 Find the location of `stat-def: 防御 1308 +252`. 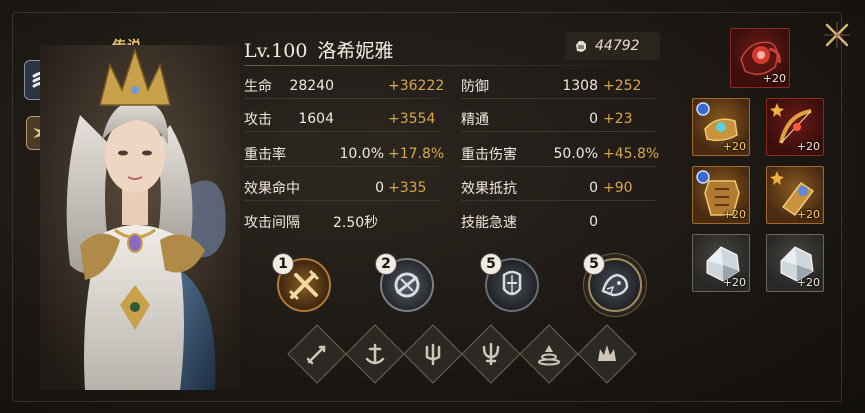

stat-def: 防御 1308 +252 is located at coordinates (558, 86).